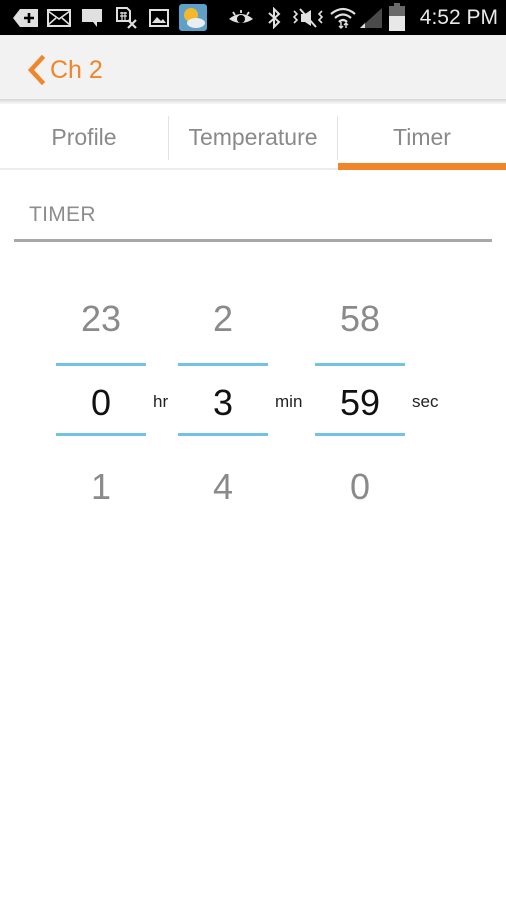 Image resolution: width=506 pixels, height=900 pixels. I want to click on hours-next-value: 1, so click(101, 487).